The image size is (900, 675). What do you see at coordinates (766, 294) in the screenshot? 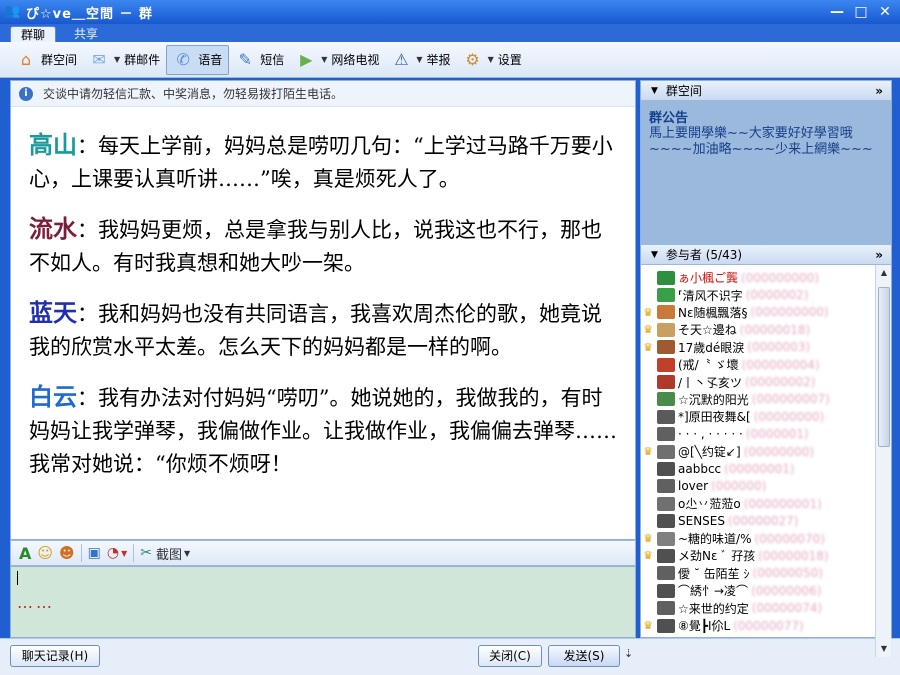
I see `member-row: ⸢清风不识字 (0000002)` at bounding box center [766, 294].